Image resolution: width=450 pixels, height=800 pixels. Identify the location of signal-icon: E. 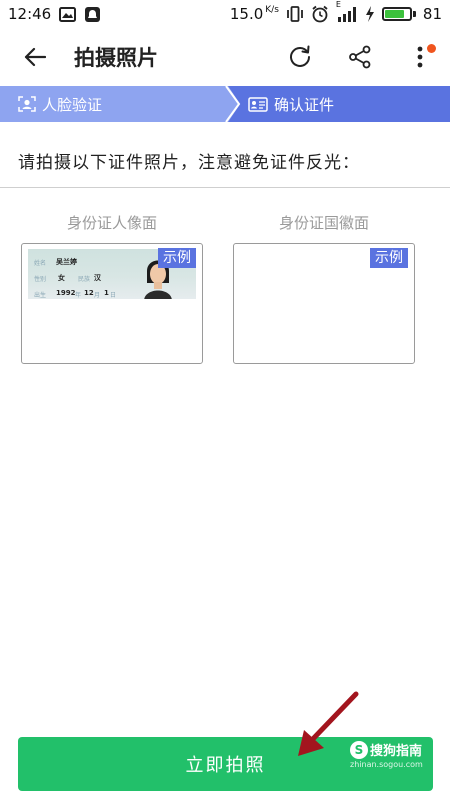
(347, 11).